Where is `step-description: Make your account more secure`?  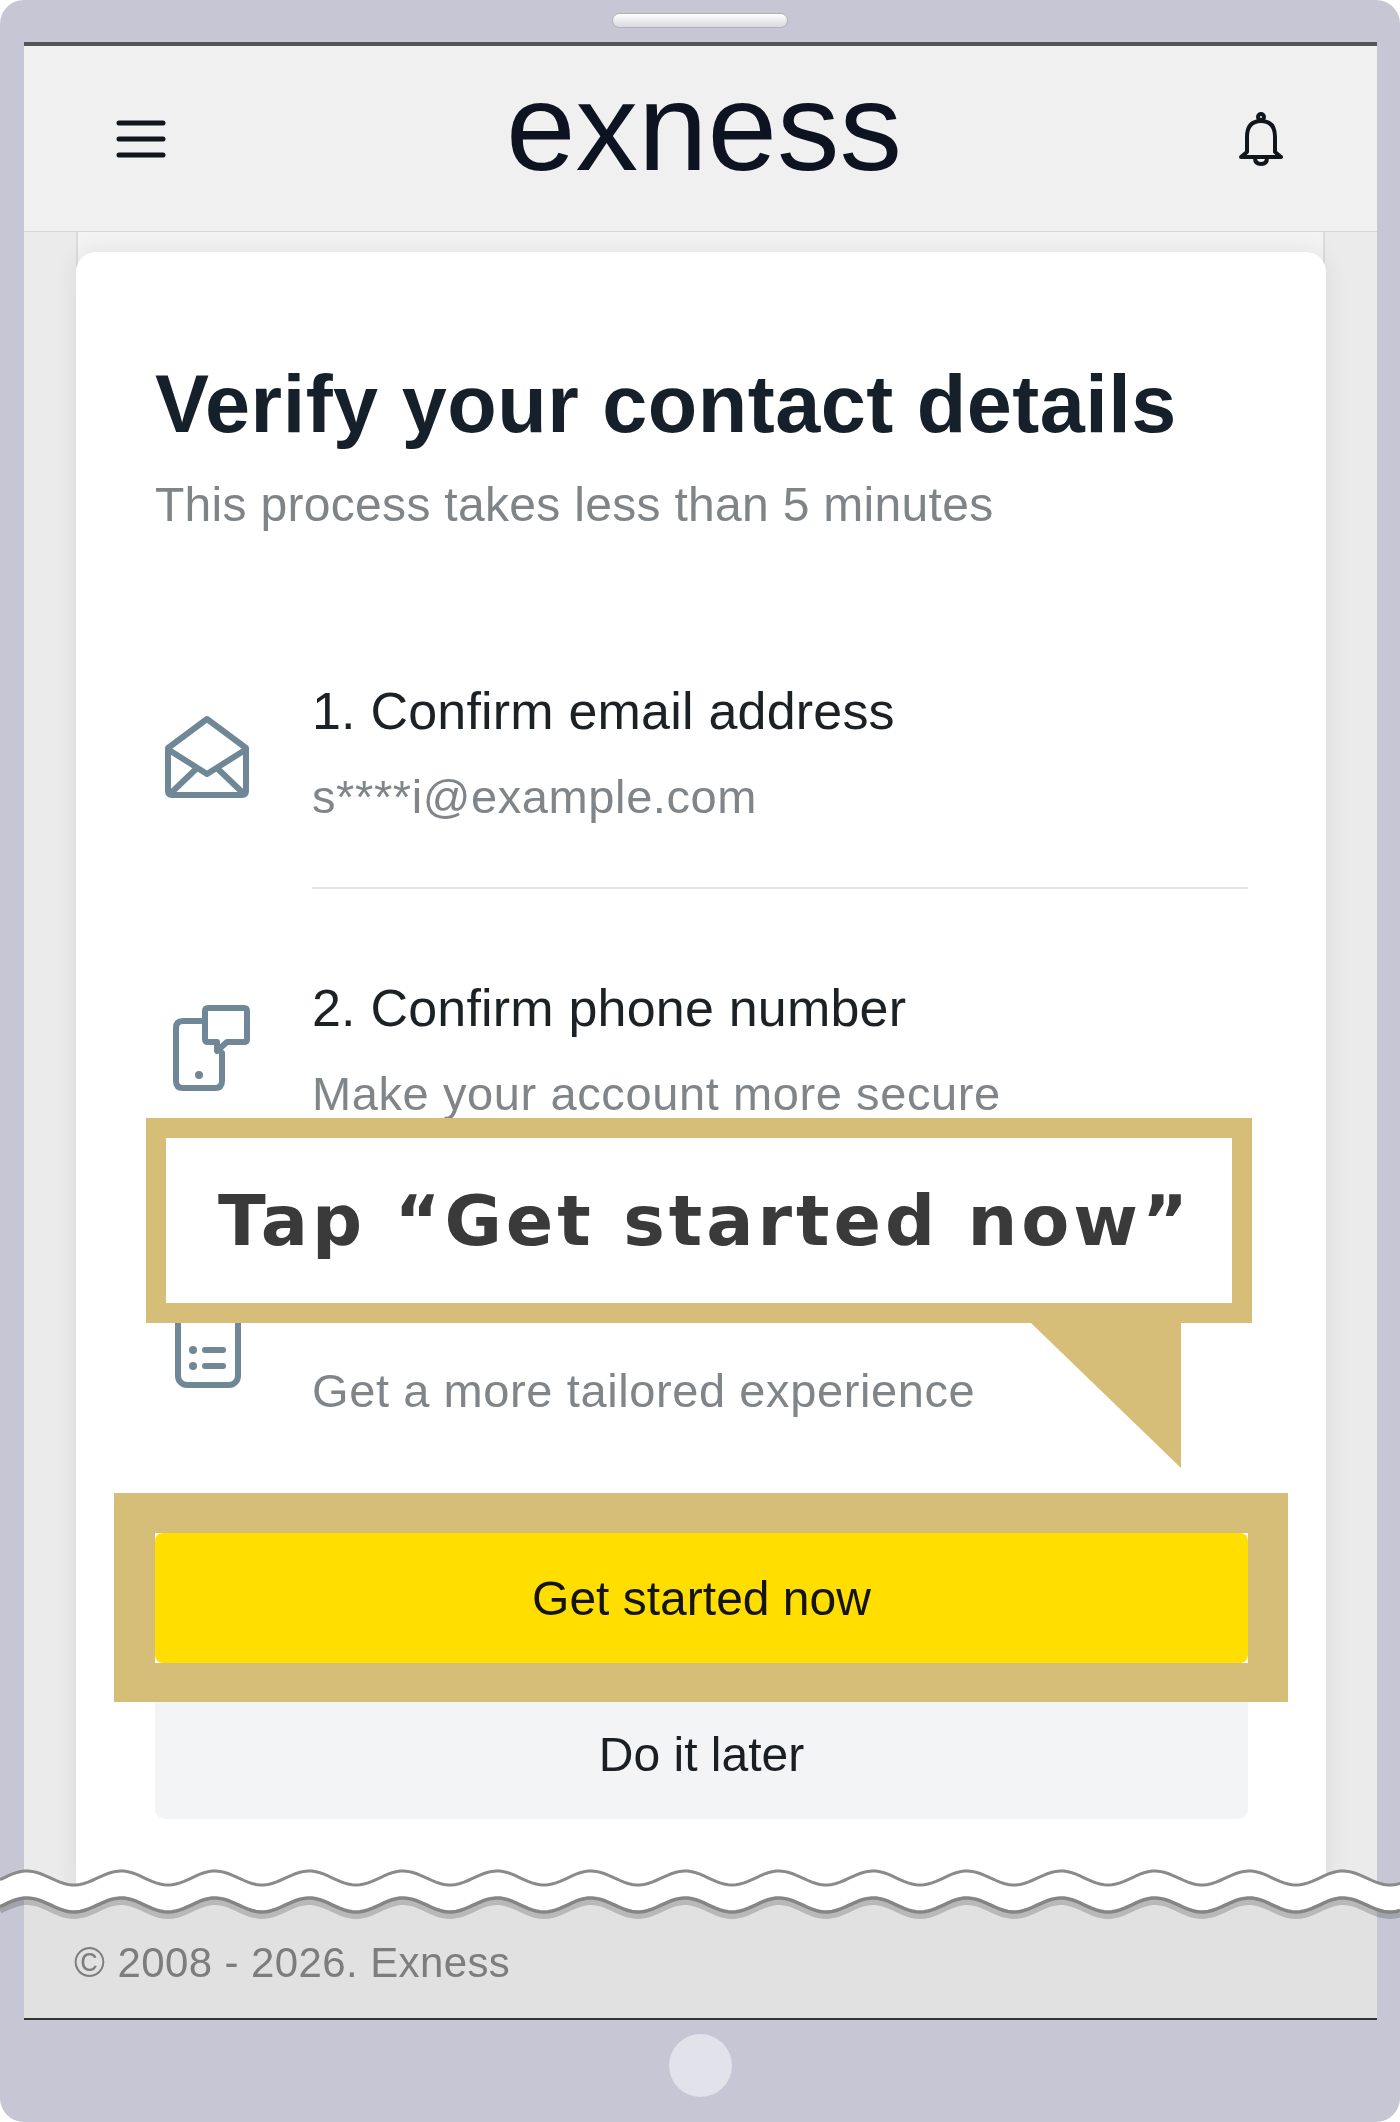
step-description: Make your account more secure is located at coordinates (656, 1094).